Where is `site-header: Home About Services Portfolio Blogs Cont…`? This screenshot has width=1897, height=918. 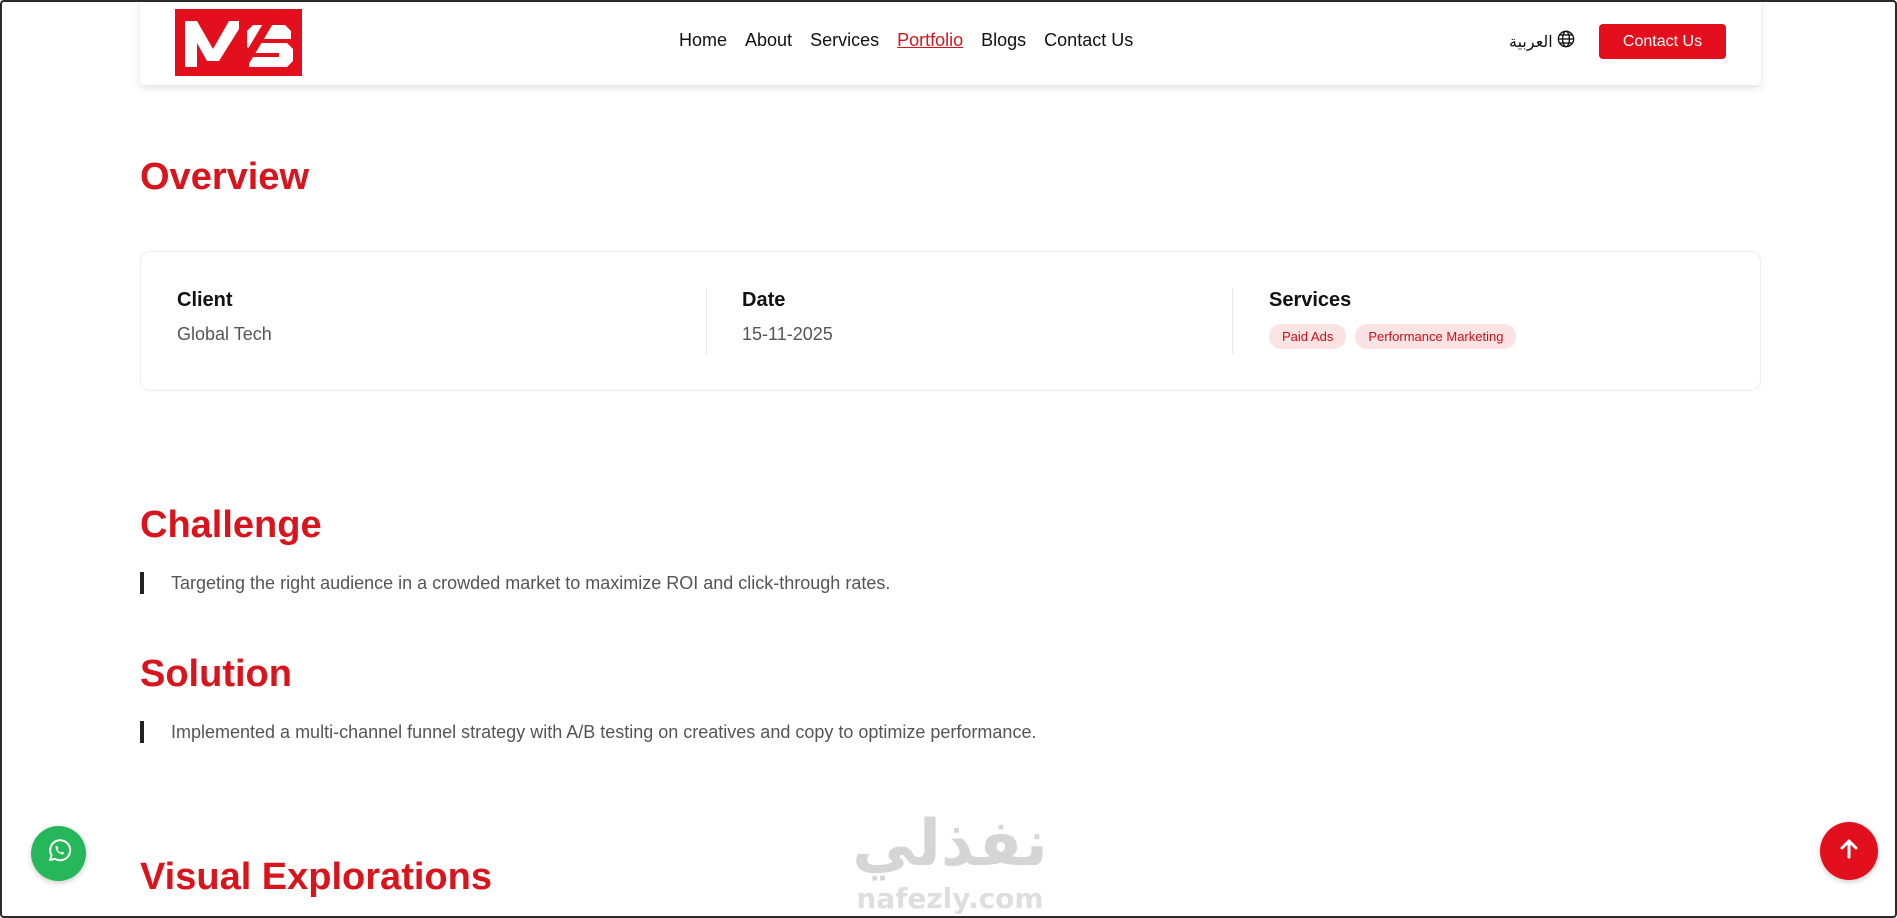 site-header: Home About Services Portfolio Blogs Cont… is located at coordinates (950, 42).